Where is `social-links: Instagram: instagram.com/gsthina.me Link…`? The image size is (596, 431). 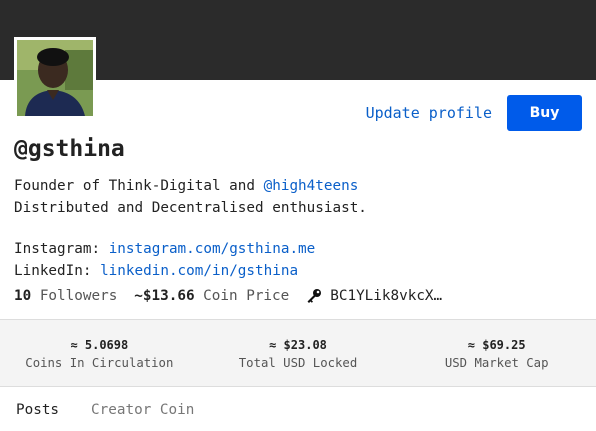 social-links: Instagram: instagram.com/gsthina.me Link… is located at coordinates (164, 260).